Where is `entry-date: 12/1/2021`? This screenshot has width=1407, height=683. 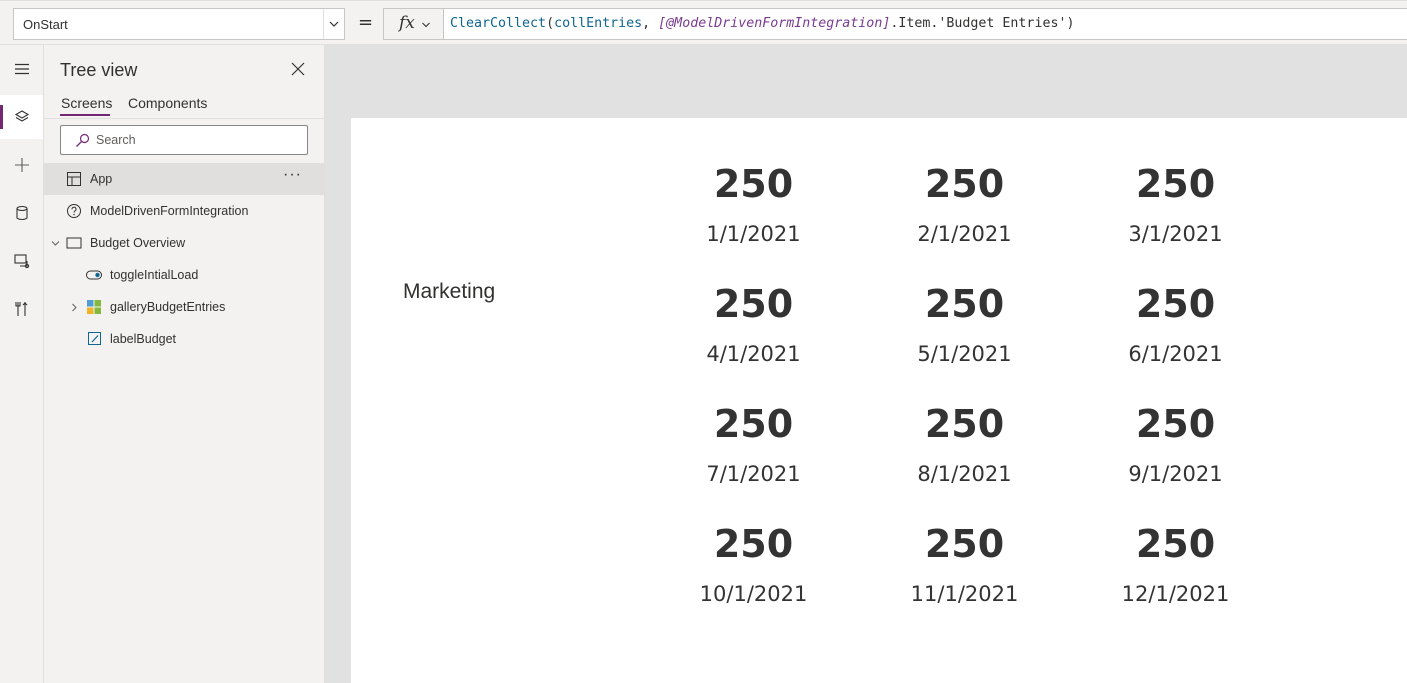
entry-date: 12/1/2021 is located at coordinates (1175, 594).